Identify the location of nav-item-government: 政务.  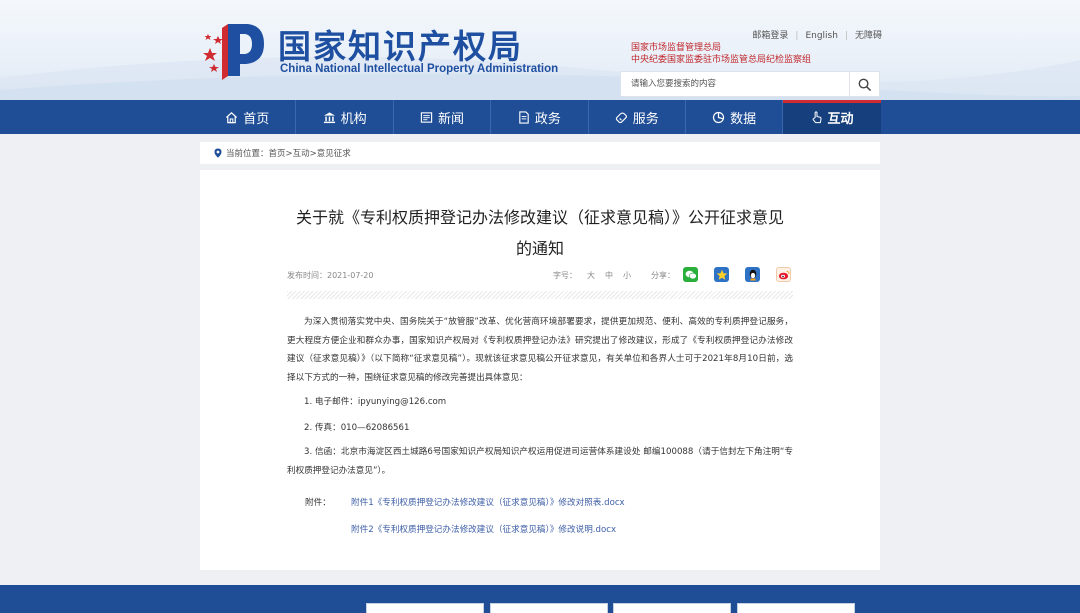
(540, 117).